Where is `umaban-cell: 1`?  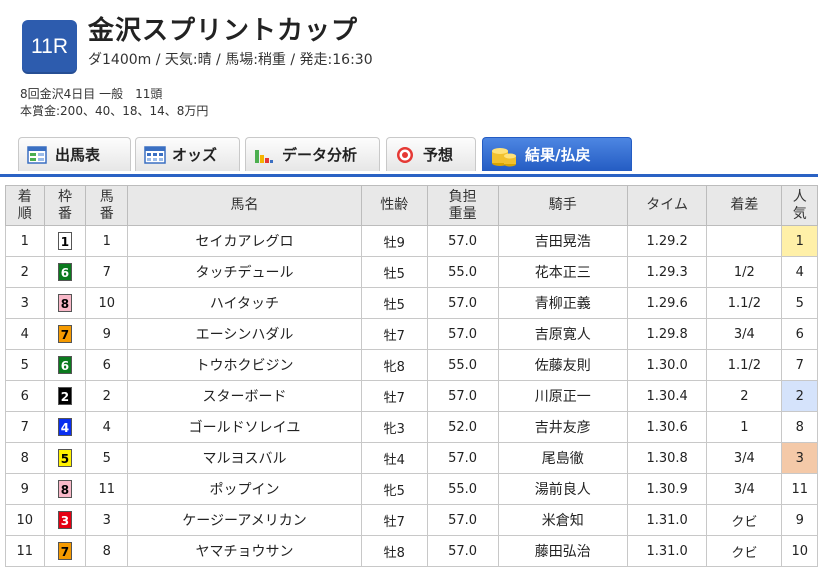
umaban-cell: 1 is located at coordinates (107, 241).